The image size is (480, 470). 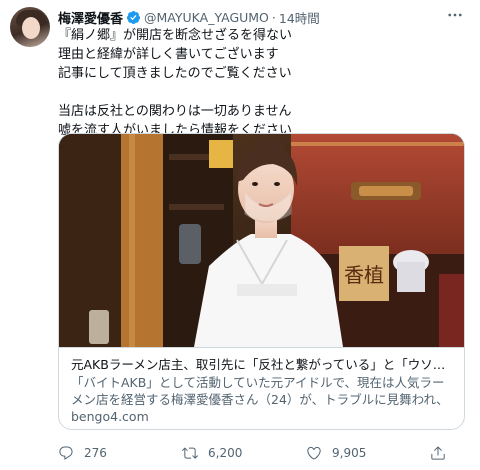 I want to click on retweet-count: 6,200, so click(x=225, y=453).